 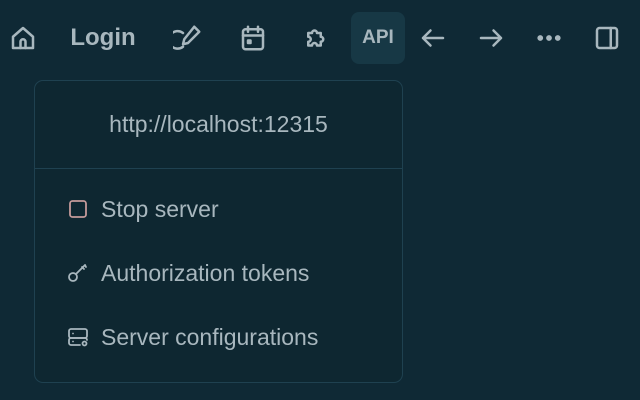 I want to click on more-button, so click(x=549, y=38).